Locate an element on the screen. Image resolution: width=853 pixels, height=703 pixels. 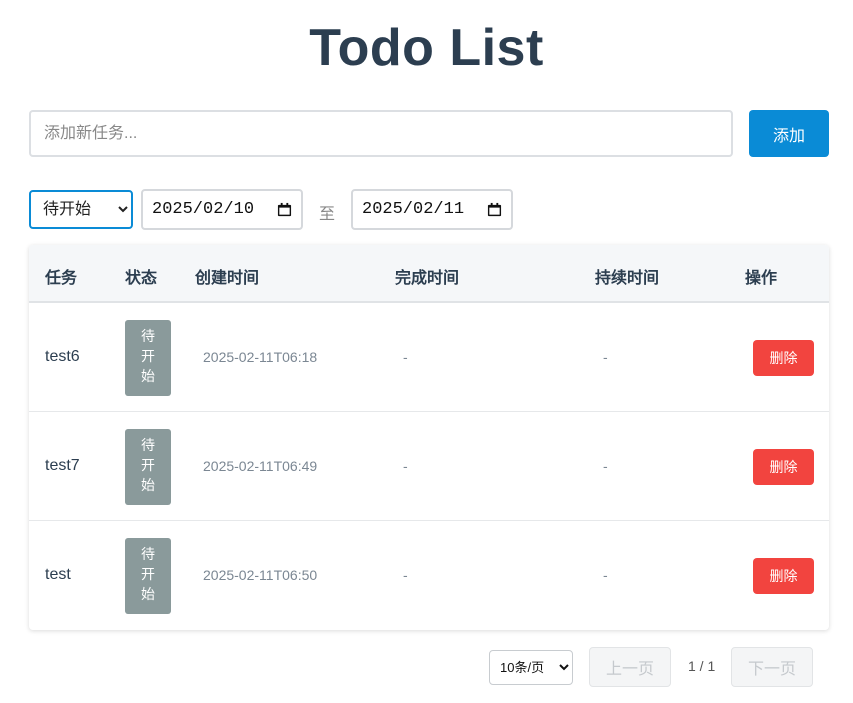
created-time: 2025-02-11T06:18 is located at coordinates (260, 357).